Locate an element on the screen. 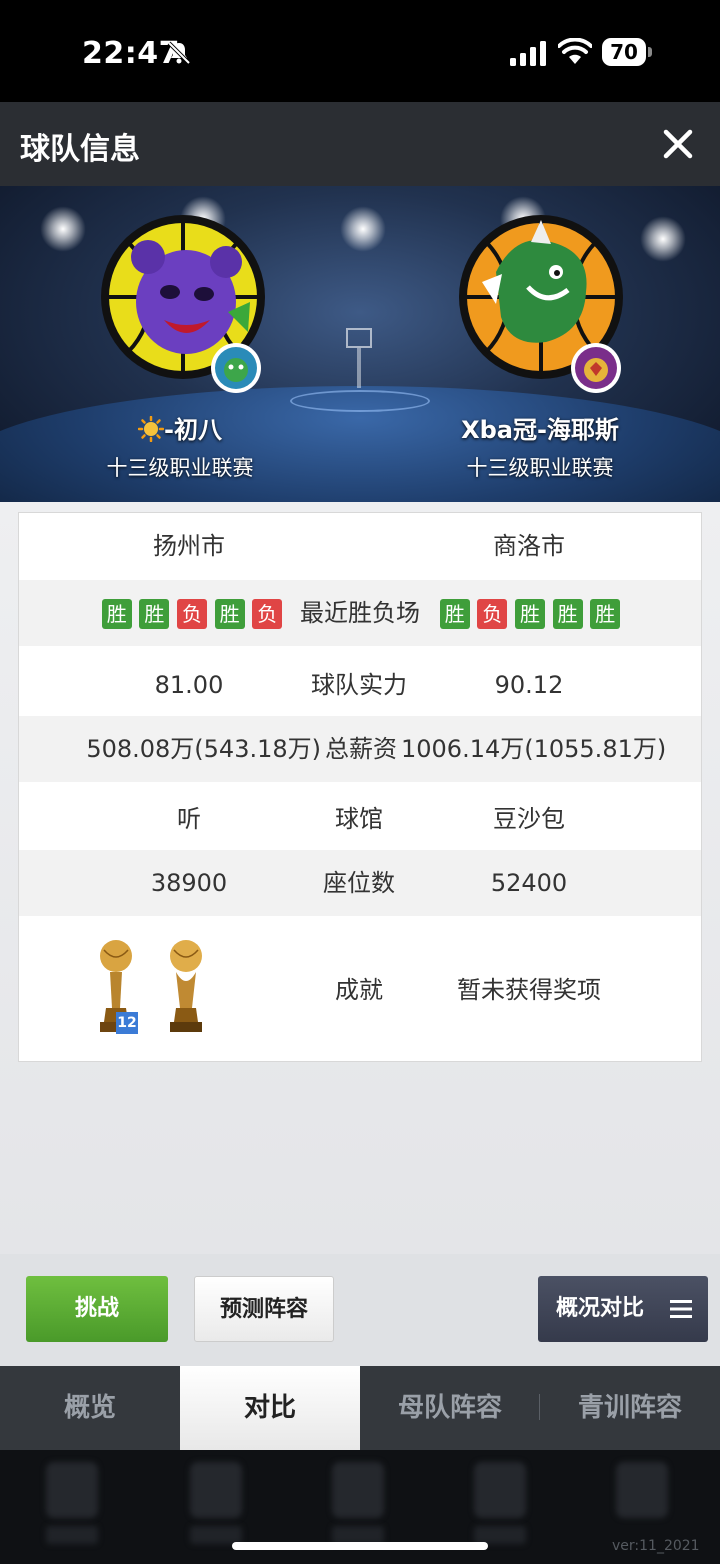 Image resolution: width=720 pixels, height=1564 pixels. home-team-name-text: -初八 is located at coordinates (193, 430).